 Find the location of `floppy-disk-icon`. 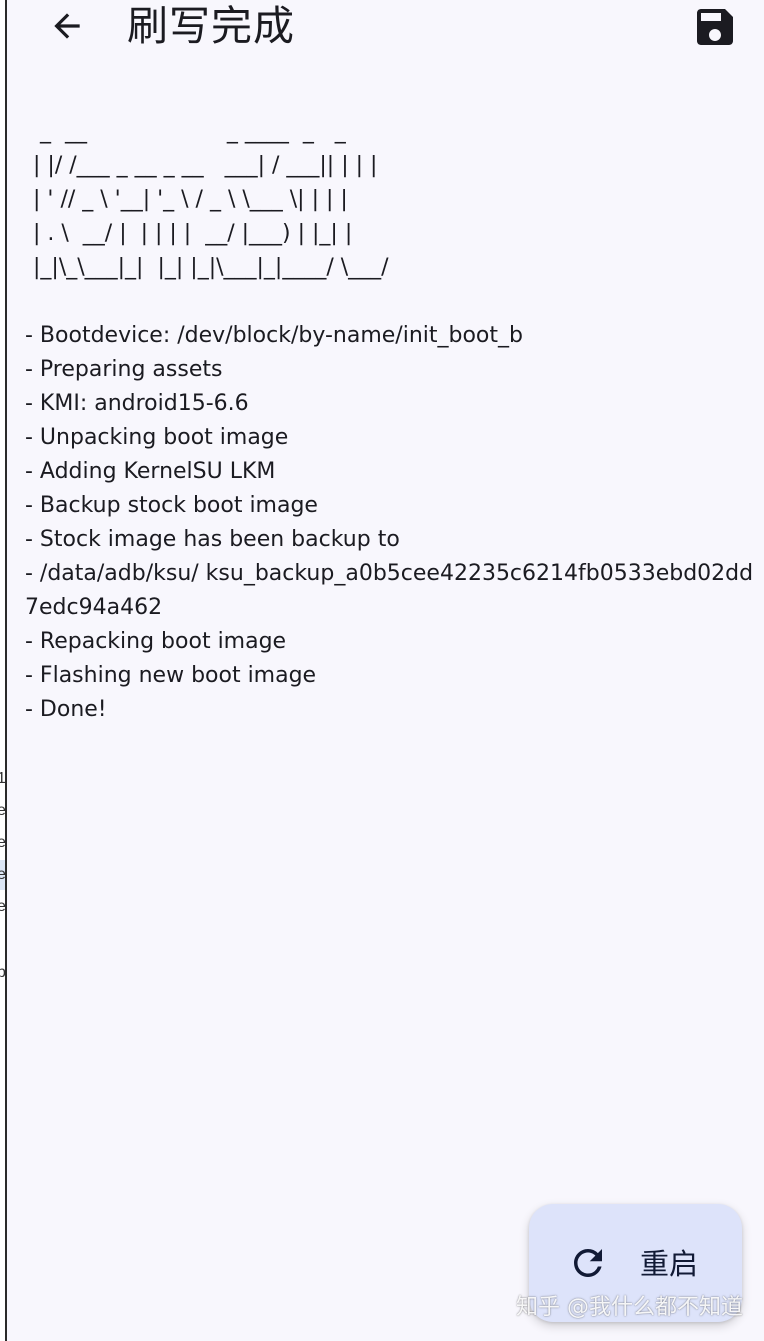

floppy-disk-icon is located at coordinates (715, 27).